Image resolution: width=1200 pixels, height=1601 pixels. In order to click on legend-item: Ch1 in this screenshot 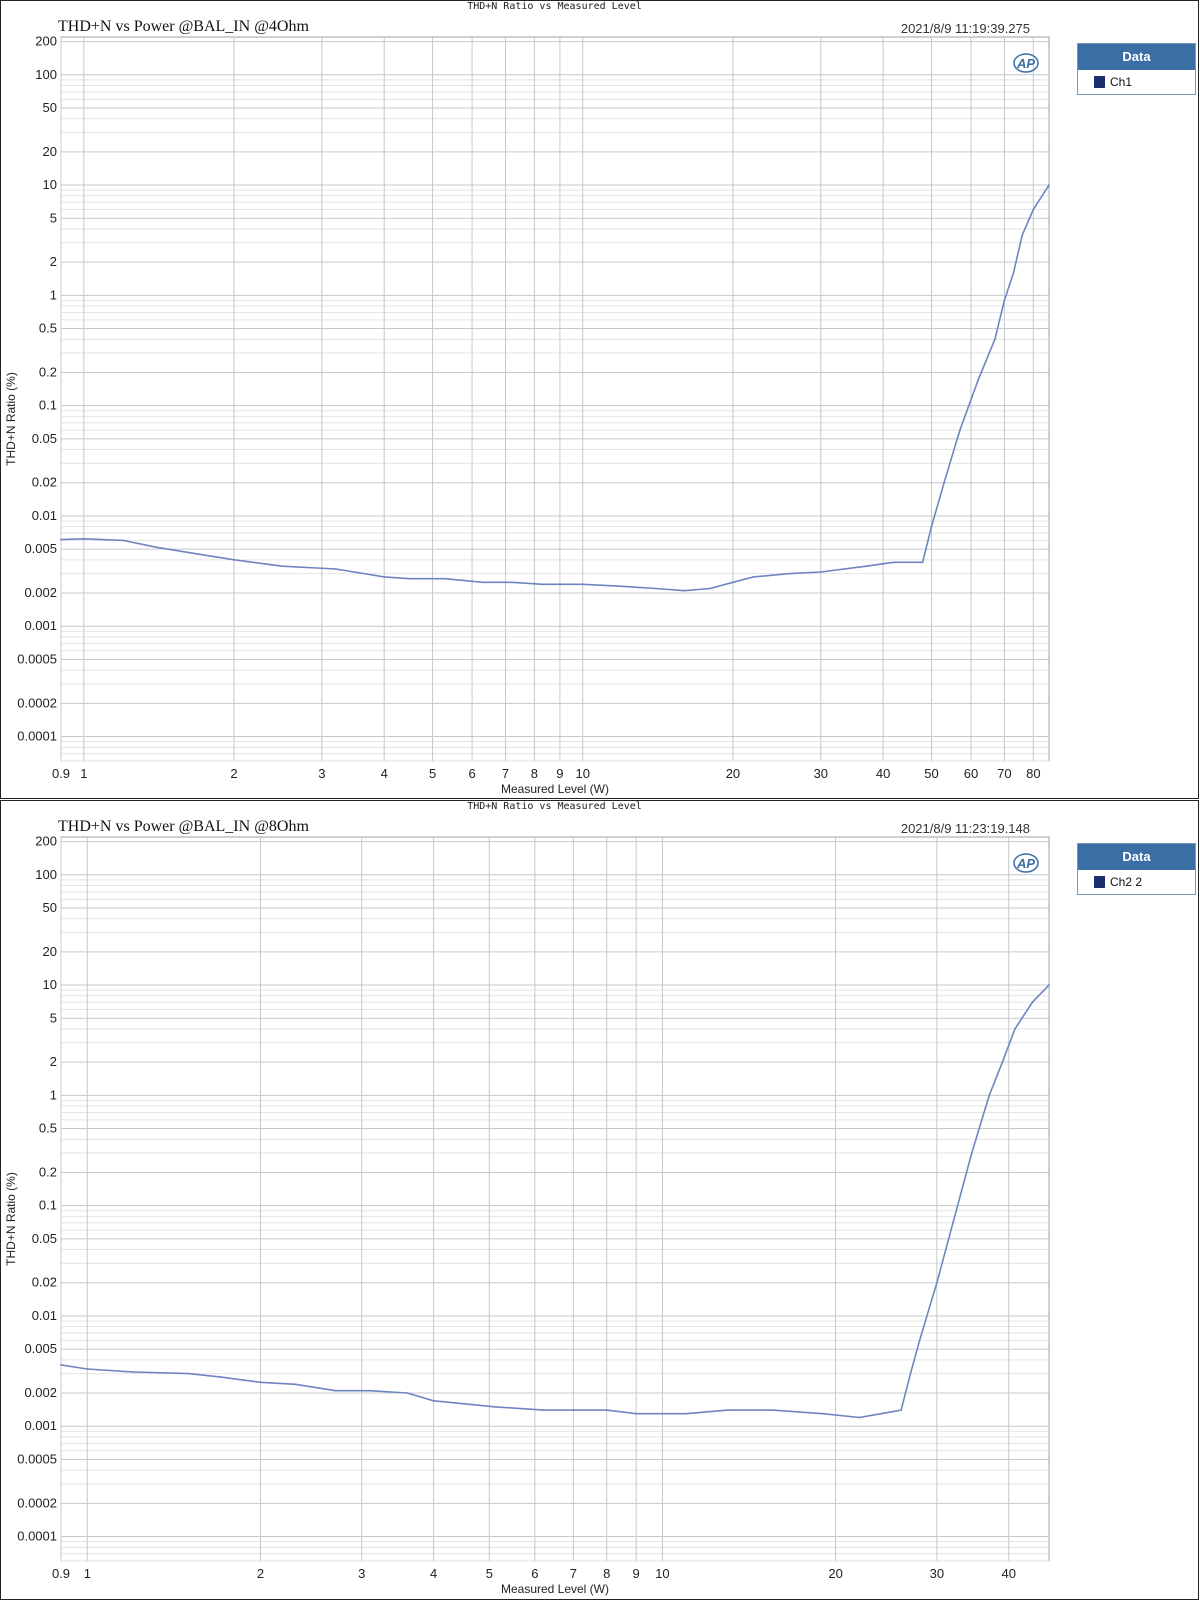, I will do `click(1136, 82)`.